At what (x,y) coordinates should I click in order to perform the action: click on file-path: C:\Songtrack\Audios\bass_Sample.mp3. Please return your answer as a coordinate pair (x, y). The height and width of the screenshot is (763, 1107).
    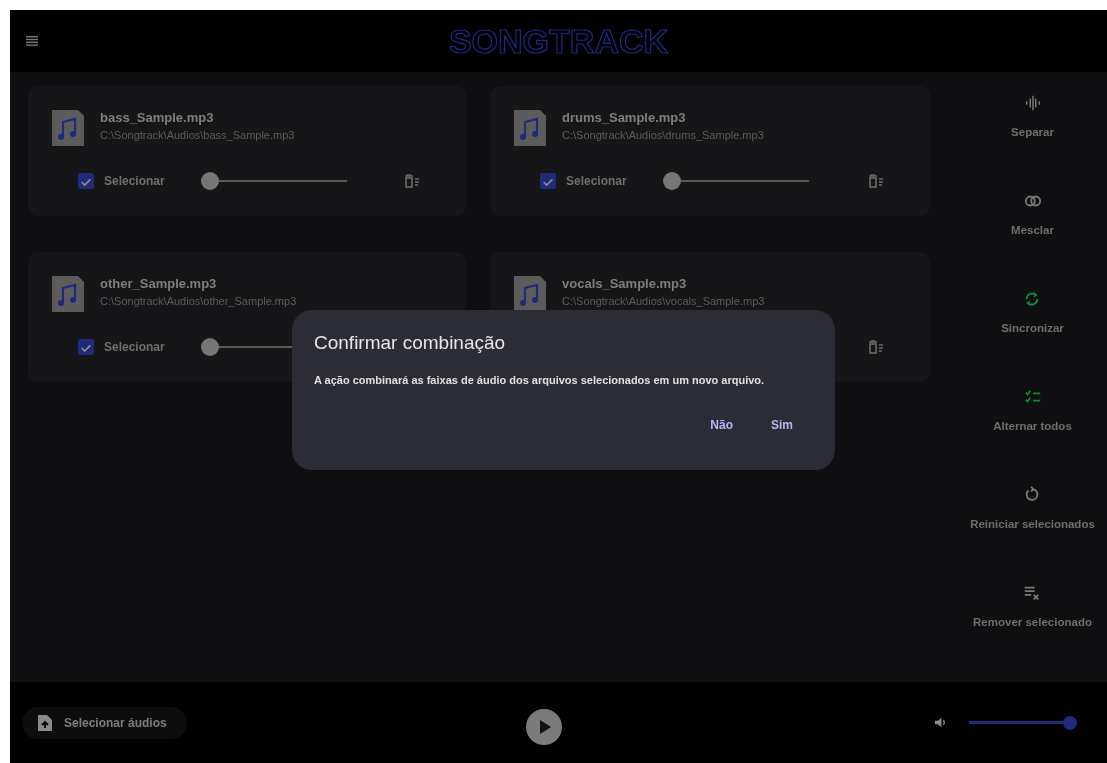
    Looking at the image, I should click on (197, 135).